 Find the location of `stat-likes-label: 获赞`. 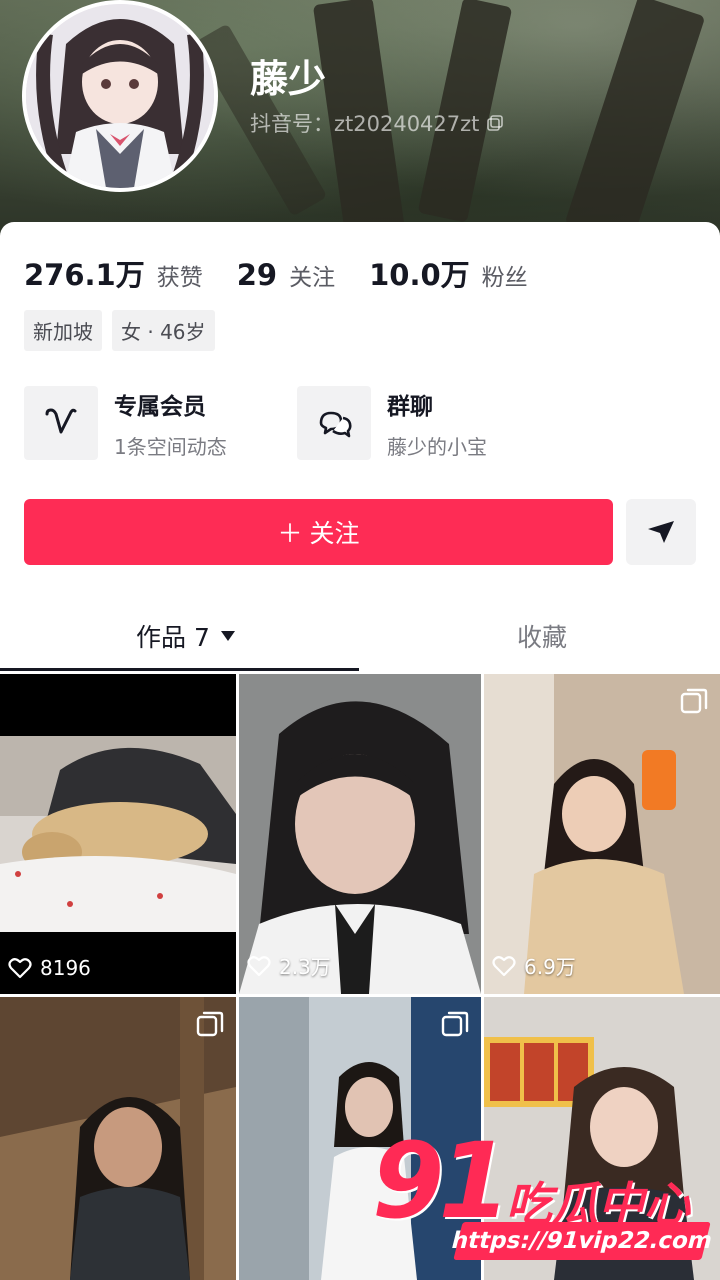

stat-likes-label: 获赞 is located at coordinates (179, 278).